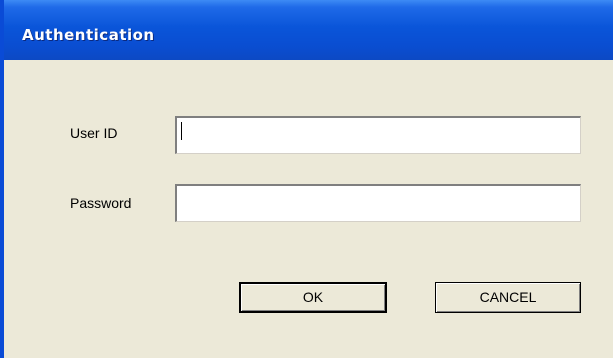  What do you see at coordinates (101, 203) in the screenshot?
I see `password-label: Password` at bounding box center [101, 203].